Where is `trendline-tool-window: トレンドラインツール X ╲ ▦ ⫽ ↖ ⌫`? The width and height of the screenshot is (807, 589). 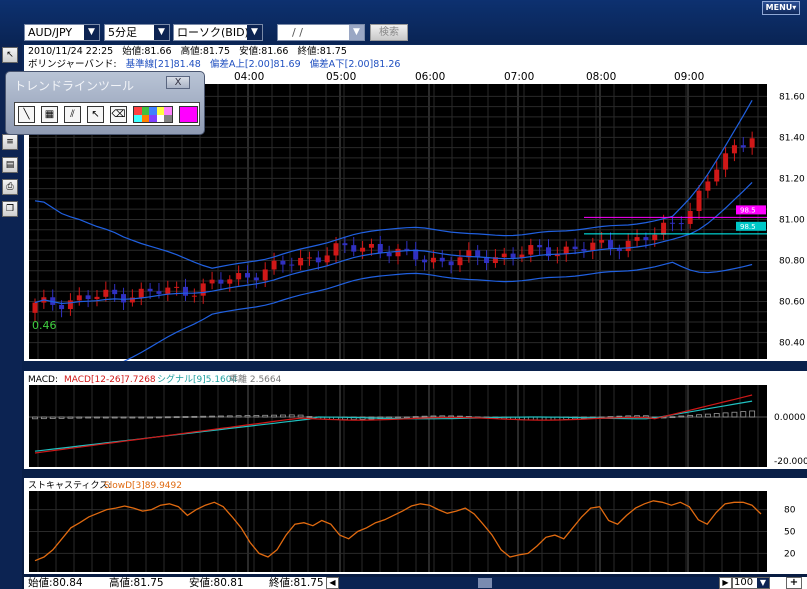 trendline-tool-window: トレンドラインツール X ╲ ▦ ⫽ ↖ ⌫ is located at coordinates (105, 103).